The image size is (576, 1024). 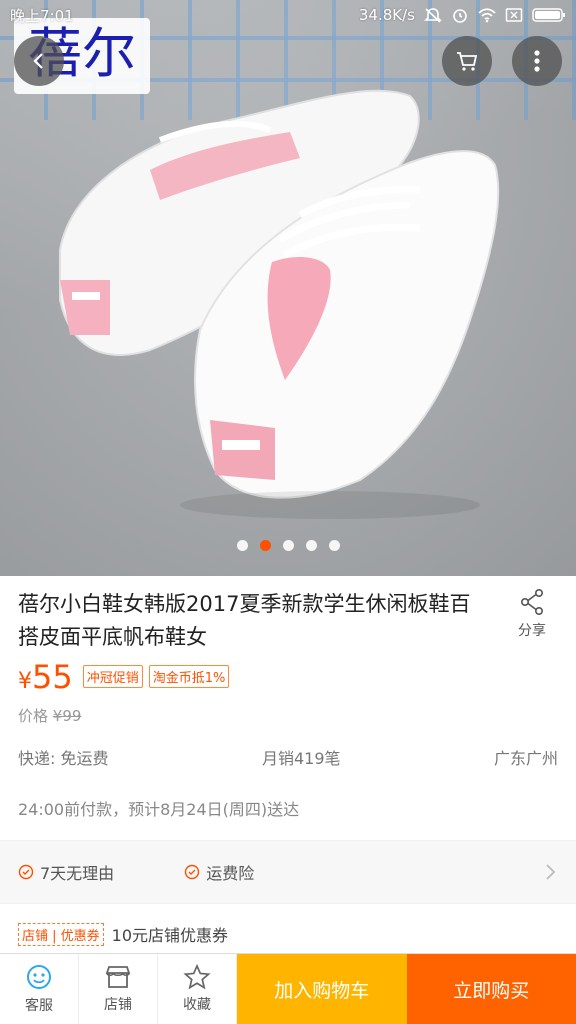 What do you see at coordinates (230, 873) in the screenshot?
I see `service-label: 运费险` at bounding box center [230, 873].